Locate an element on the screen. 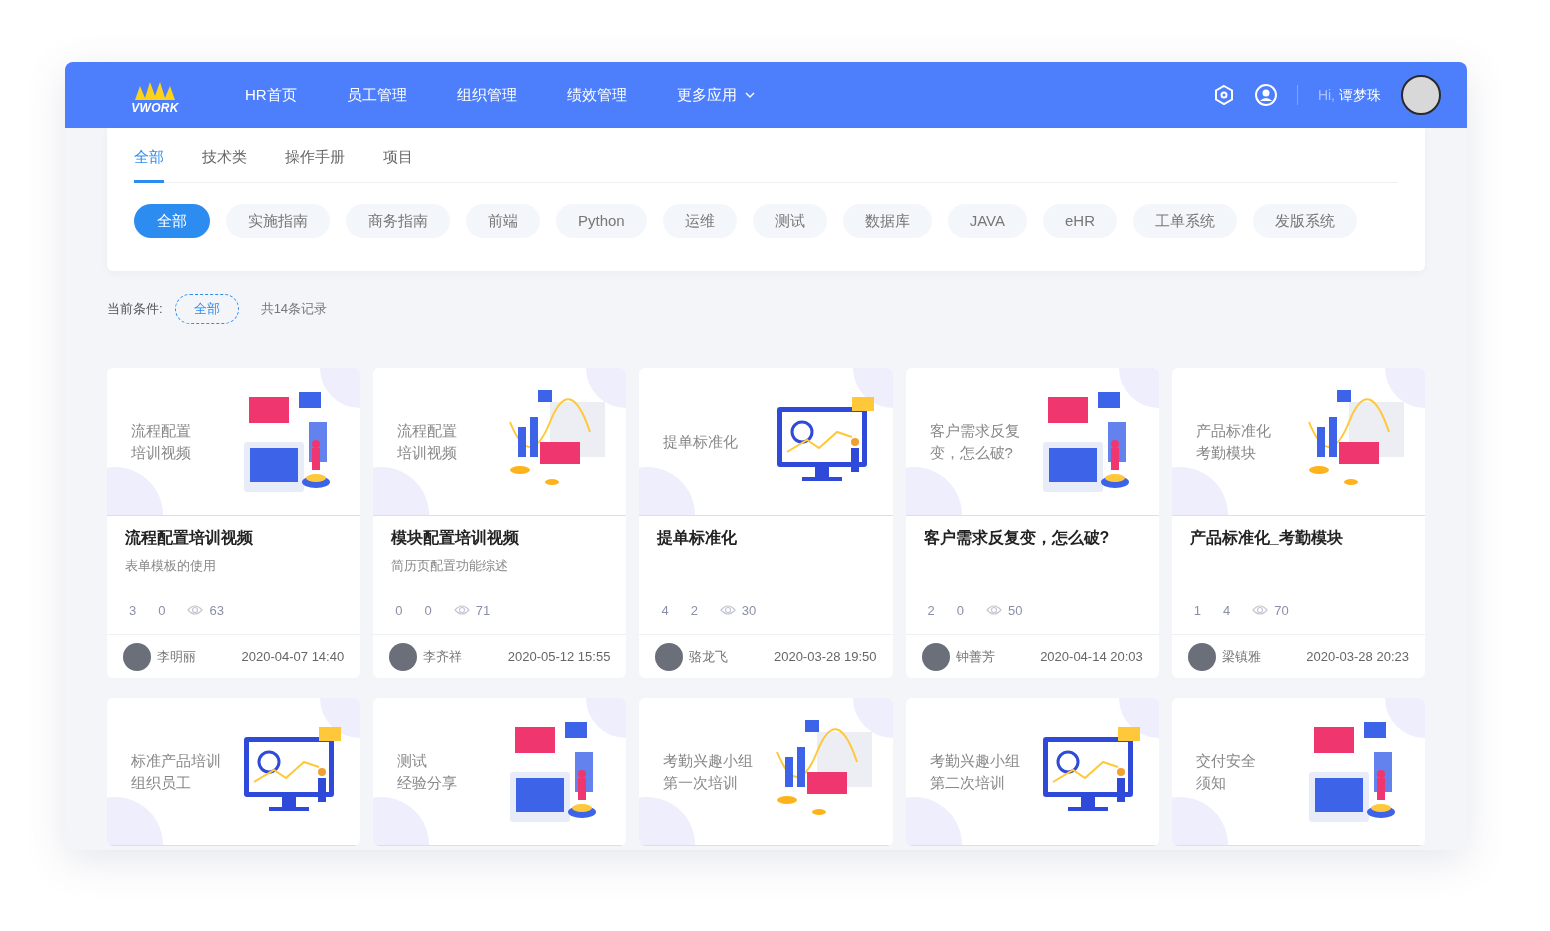  post-date: 2020-04-07 14:40 is located at coordinates (293, 656).